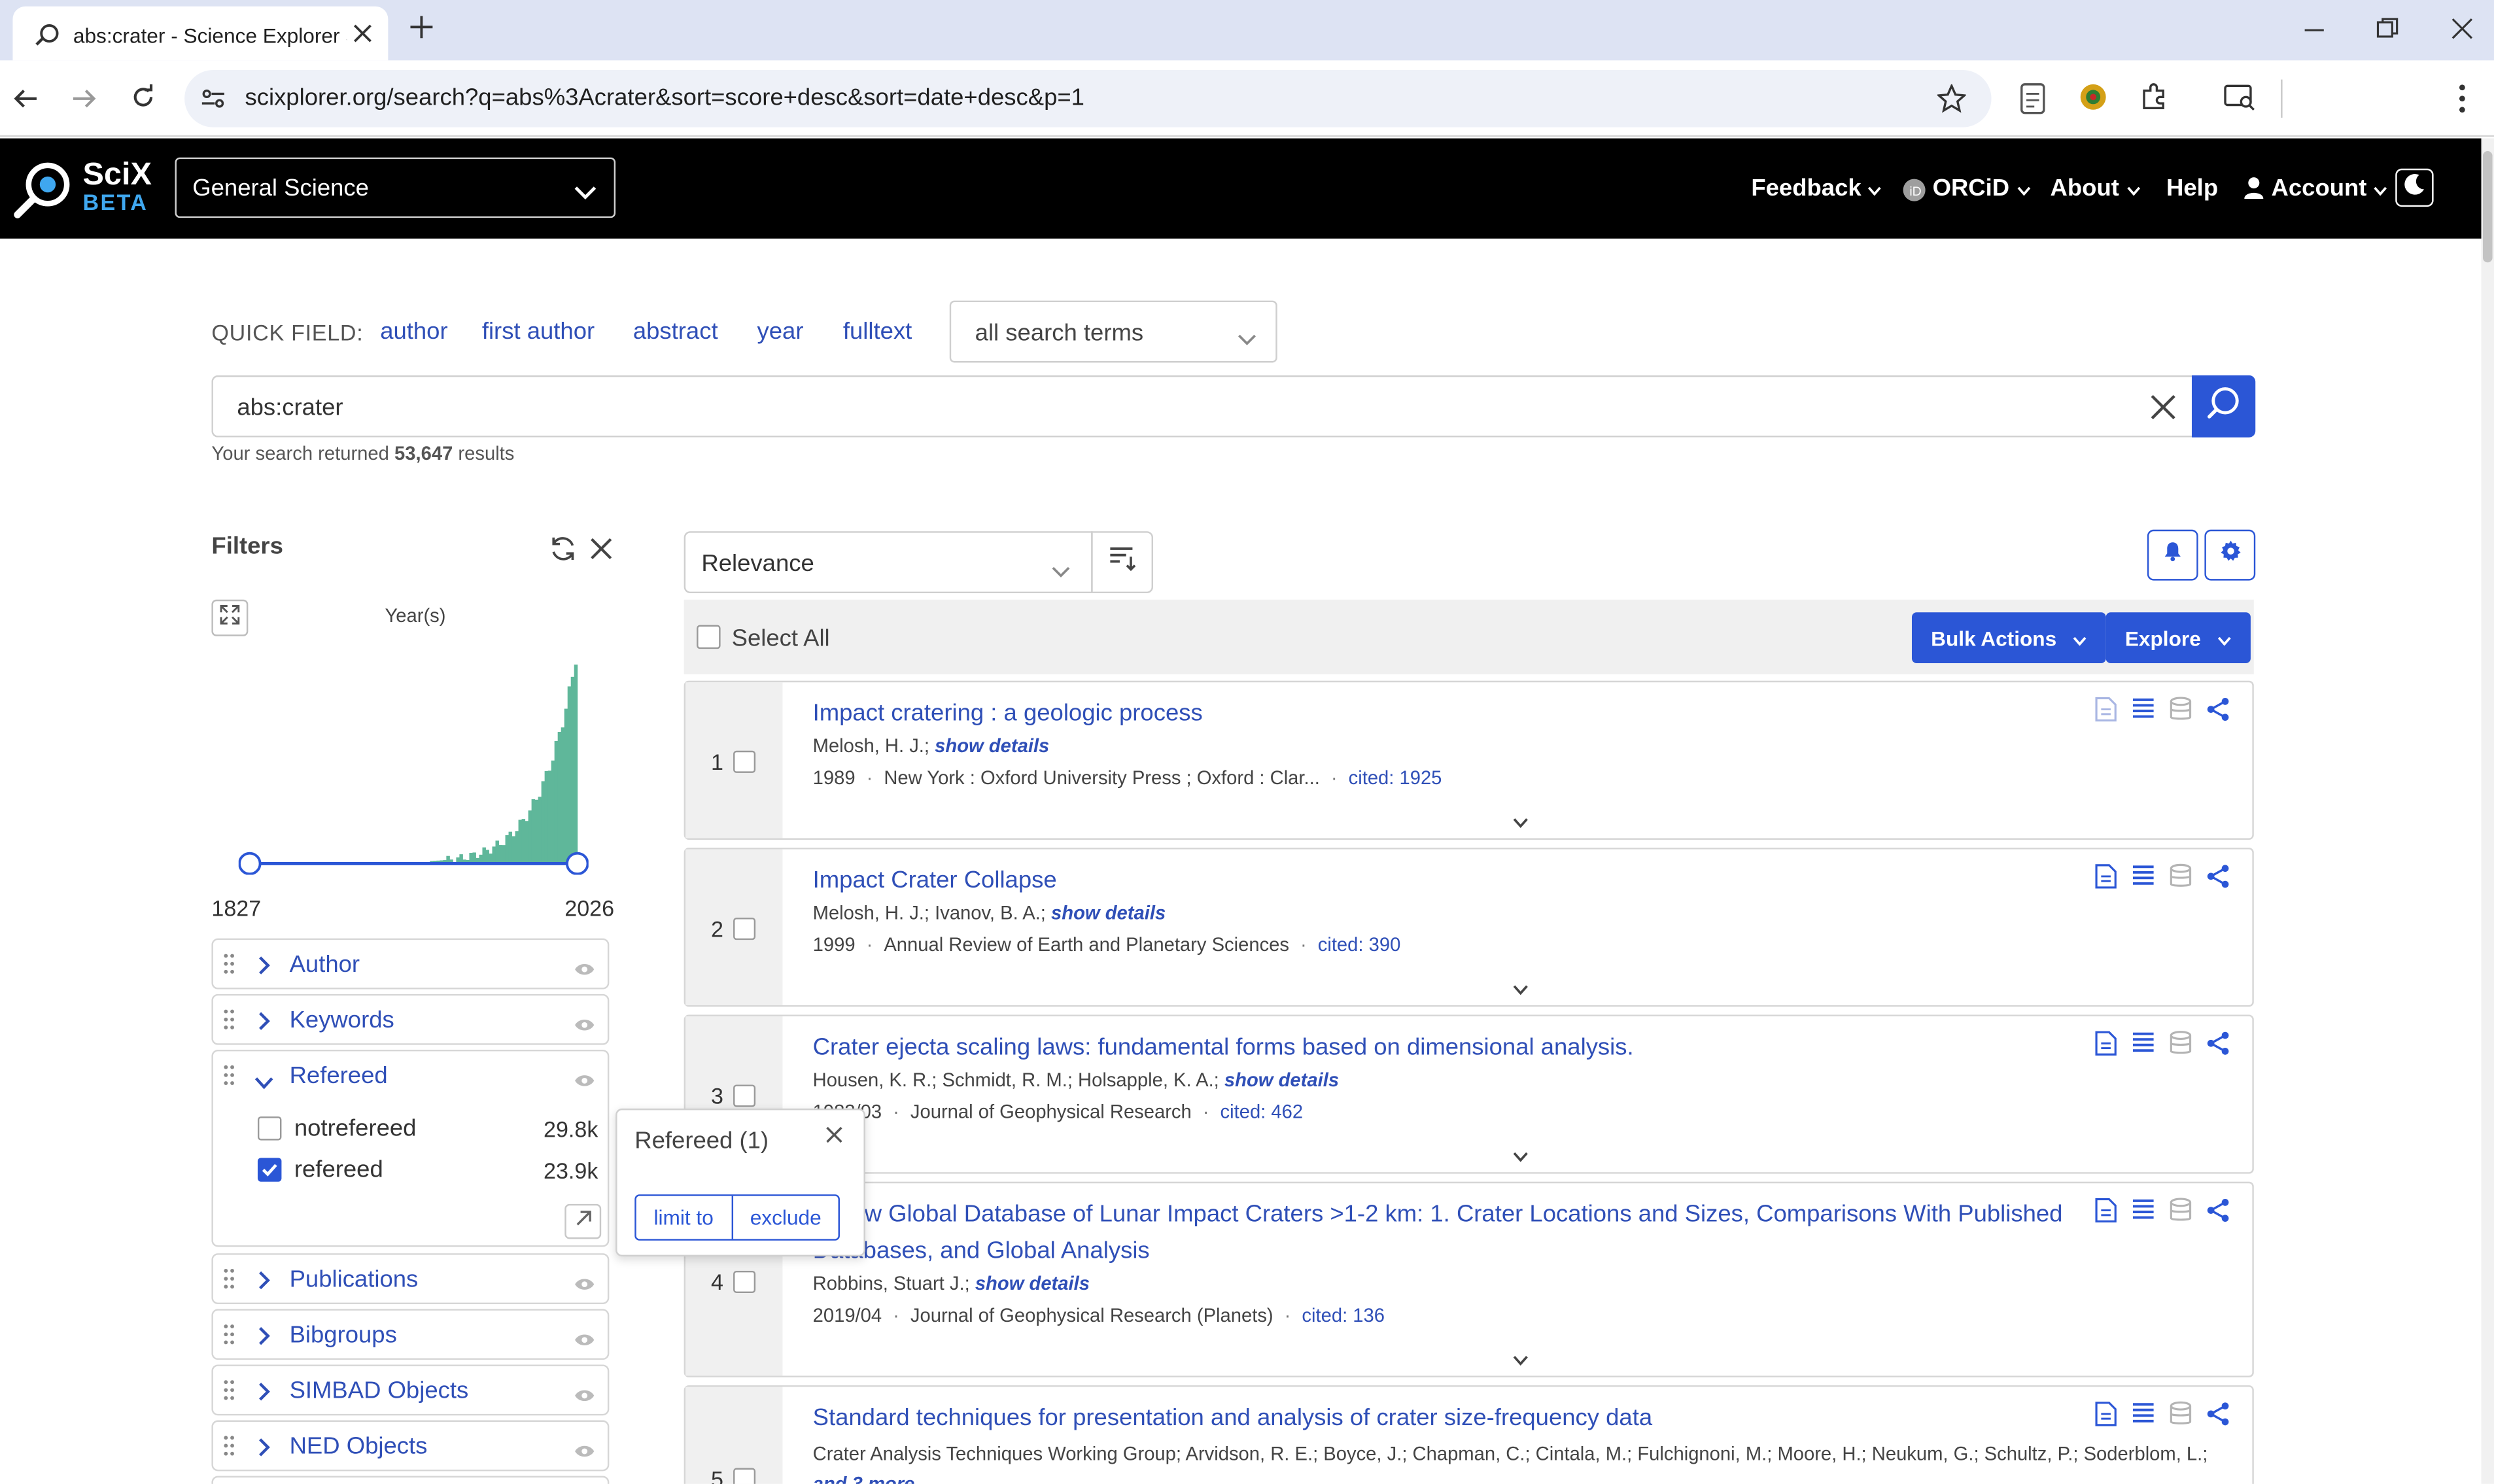  I want to click on facet-ned-objects: NED Objects, so click(410, 1446).